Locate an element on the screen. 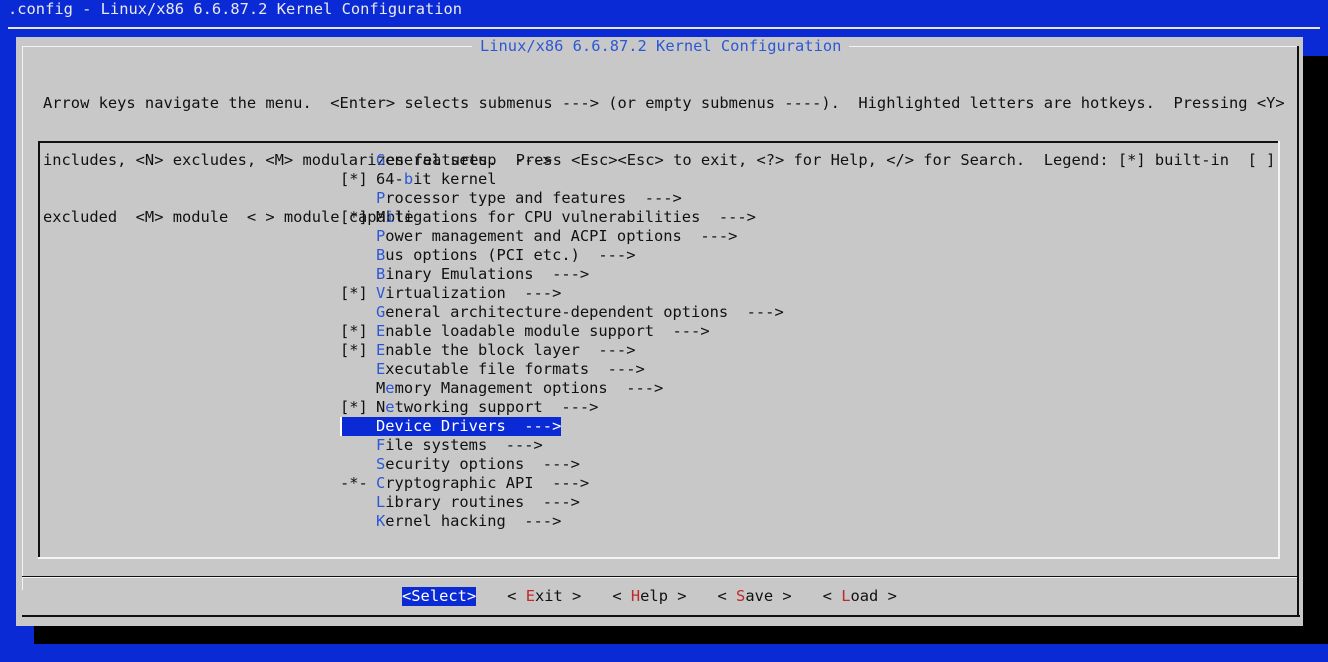 This screenshot has height=662, width=1328. menu-item: Device Drivers ---> is located at coordinates (562, 426).